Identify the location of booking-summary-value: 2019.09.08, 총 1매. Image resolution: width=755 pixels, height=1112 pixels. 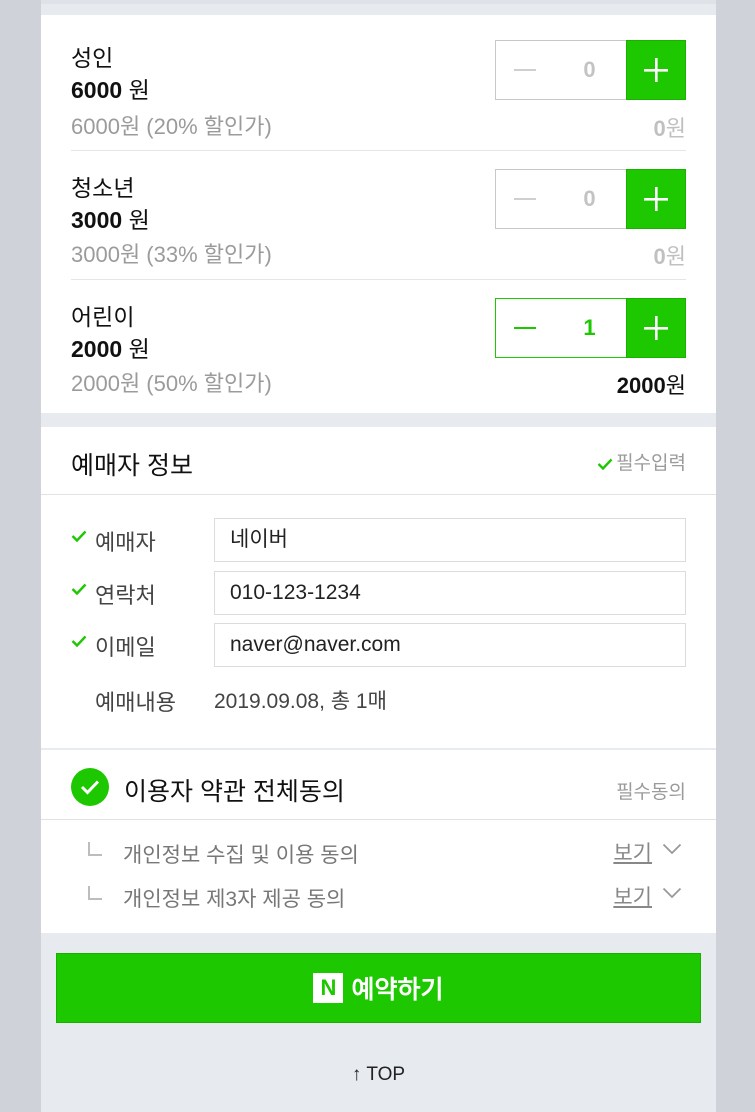
(300, 701).